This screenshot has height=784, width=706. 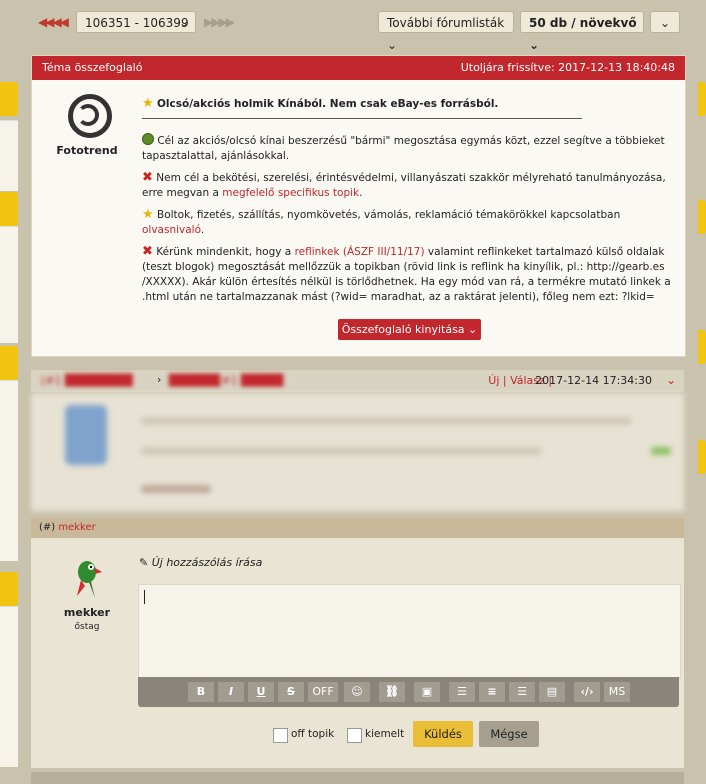 What do you see at coordinates (148, 139) in the screenshot?
I see `green-dot-icon` at bounding box center [148, 139].